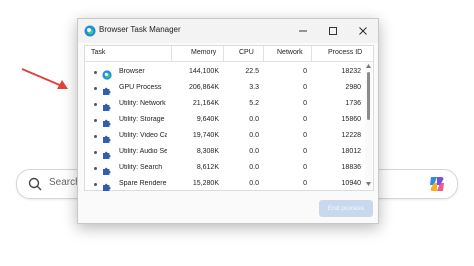  Describe the element at coordinates (224, 184) in the screenshot. I see `table-row: Spare Renderer 15,280K 0.0 0 10940` at that location.